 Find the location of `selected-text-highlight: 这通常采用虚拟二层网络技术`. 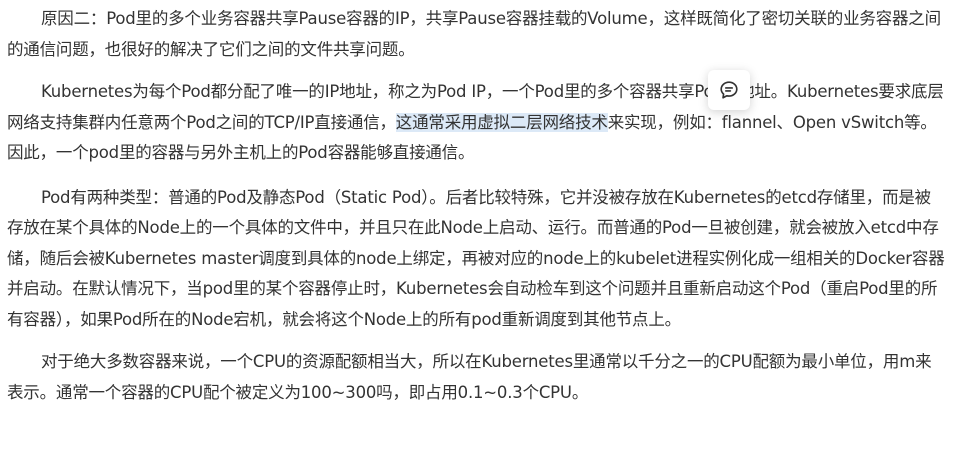

selected-text-highlight: 这通常采用虚拟二层网络技术 is located at coordinates (501, 122).